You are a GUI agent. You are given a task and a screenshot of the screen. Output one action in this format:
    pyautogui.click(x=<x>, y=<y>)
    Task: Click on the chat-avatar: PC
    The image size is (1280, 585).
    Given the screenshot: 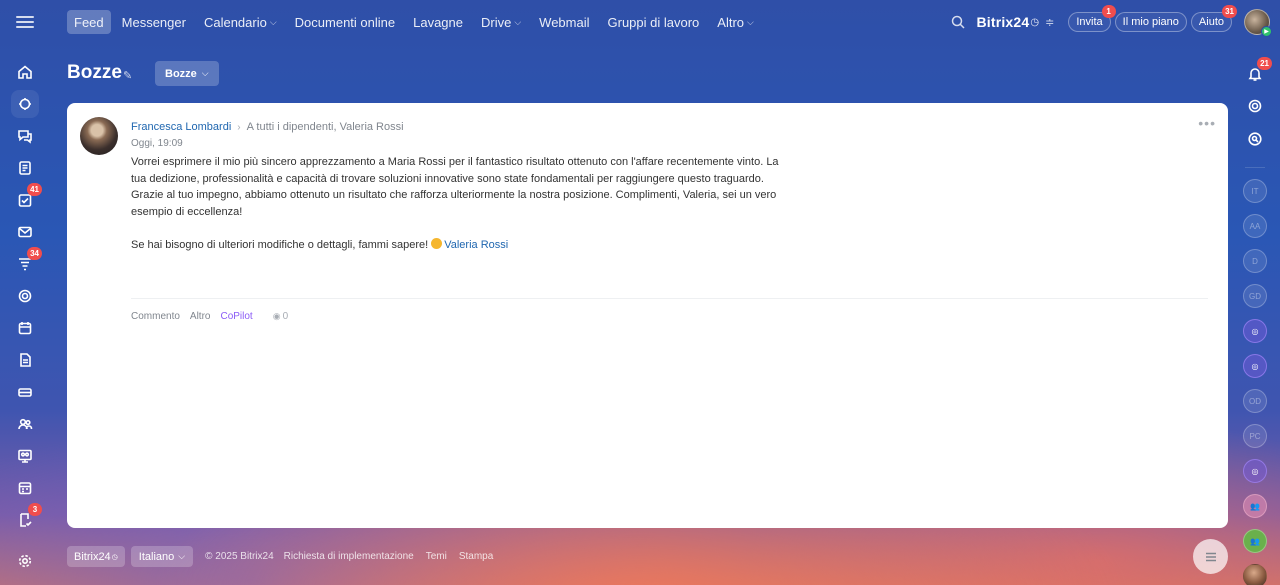 What is the action you would take?
    pyautogui.click(x=1255, y=436)
    